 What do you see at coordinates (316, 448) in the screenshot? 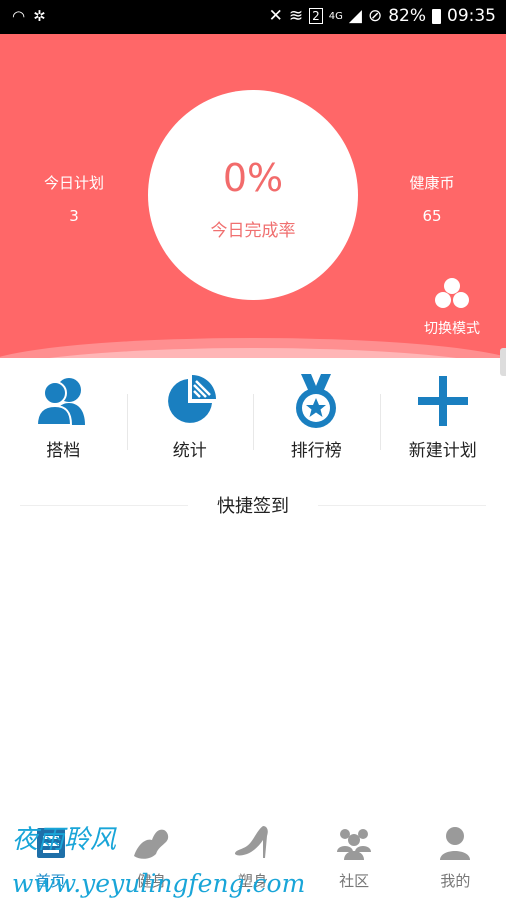
I see `leaderboard-label: 排行榜` at bounding box center [316, 448].